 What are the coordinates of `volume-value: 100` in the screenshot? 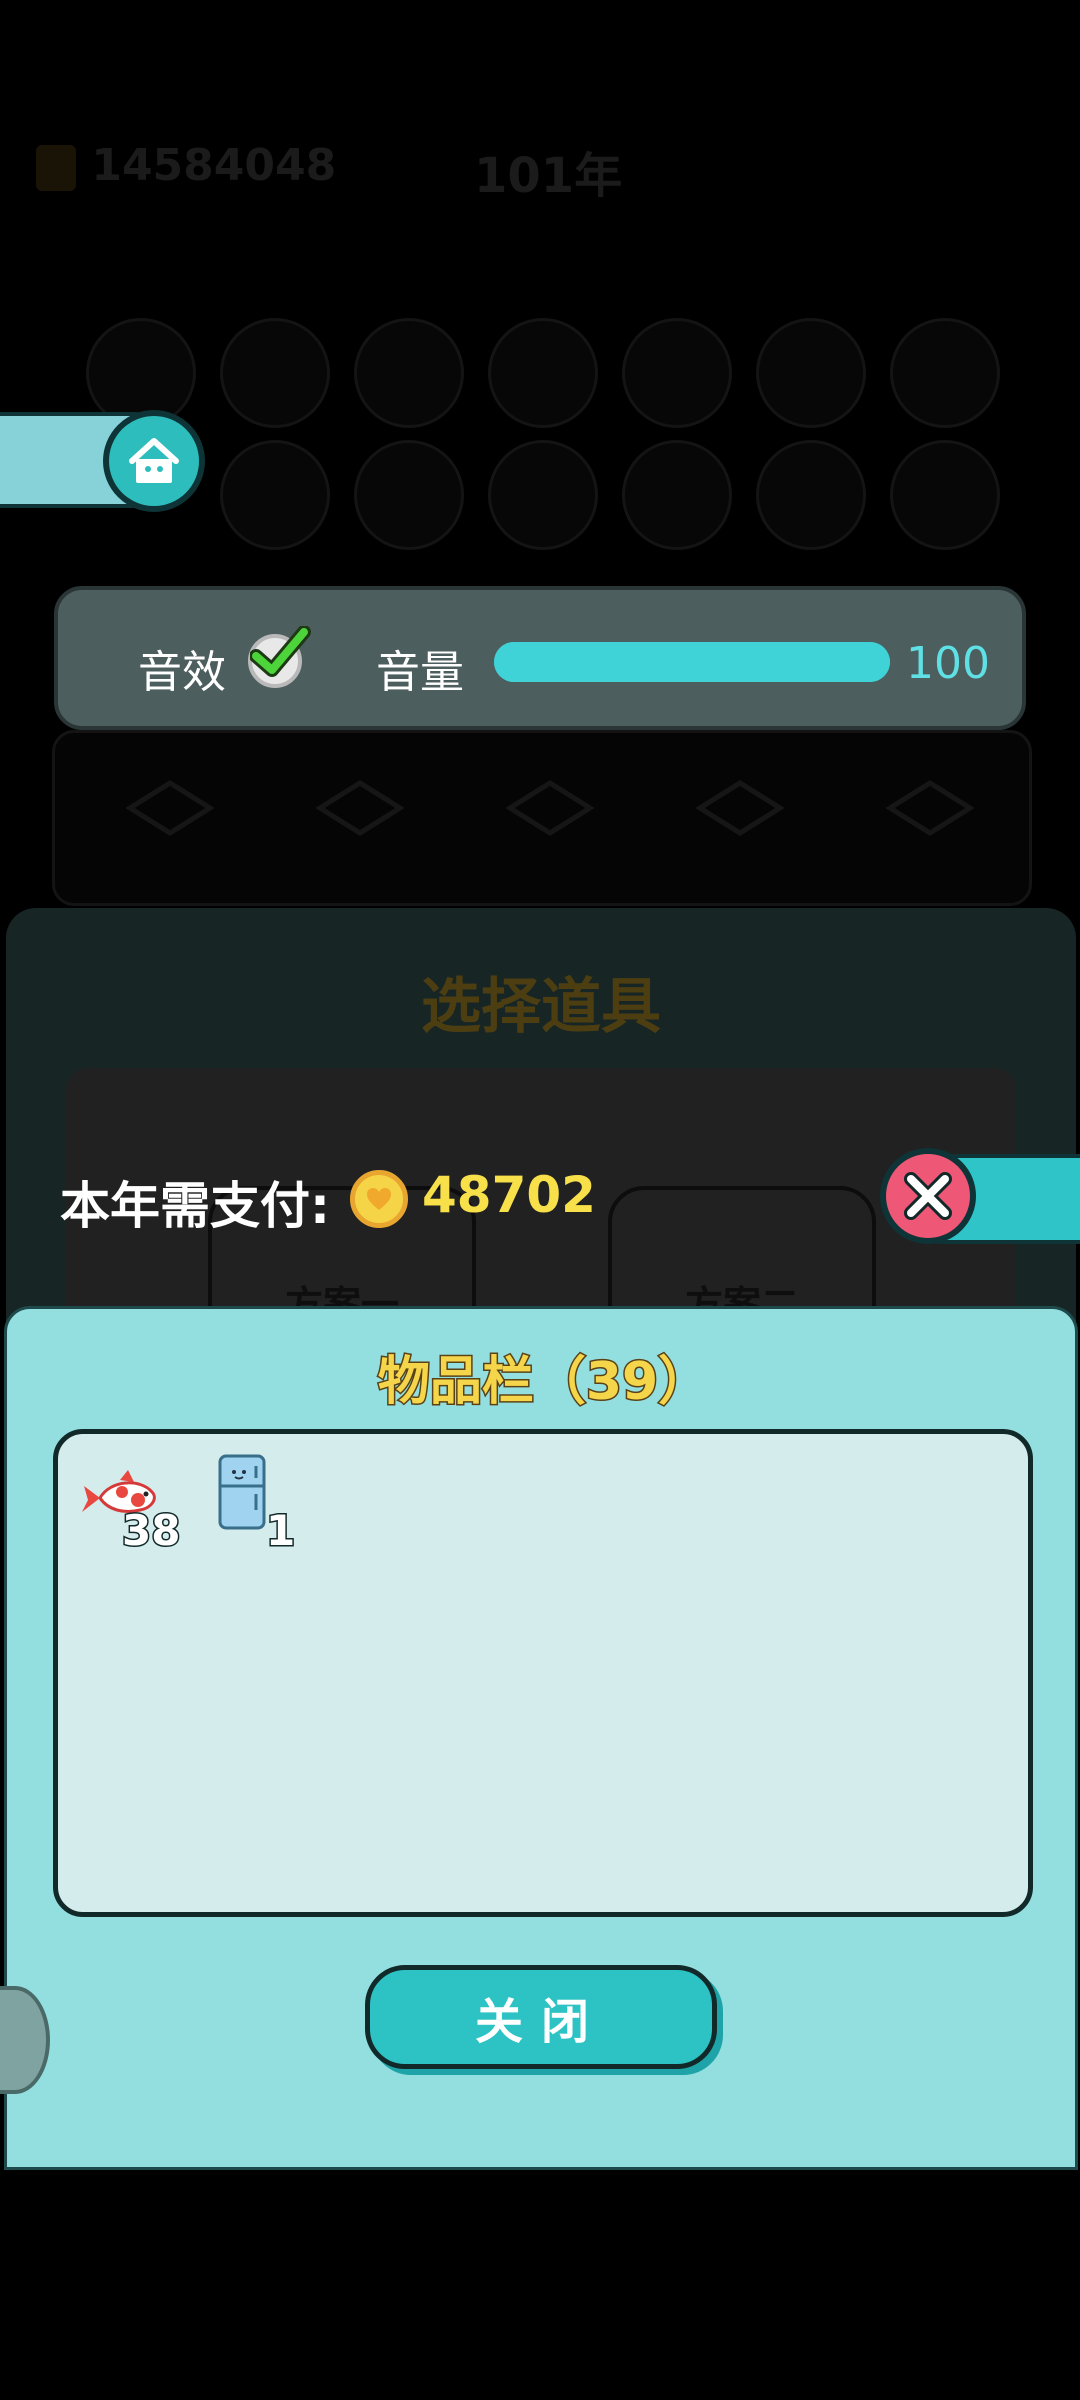 It's located at (948, 663).